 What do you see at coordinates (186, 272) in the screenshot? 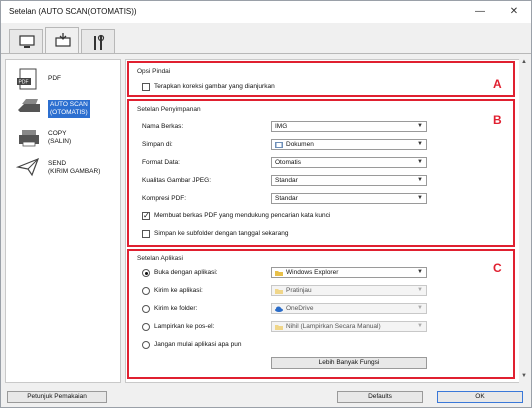
I see `open-with-label: Buka dengan aplikasi:` at bounding box center [186, 272].